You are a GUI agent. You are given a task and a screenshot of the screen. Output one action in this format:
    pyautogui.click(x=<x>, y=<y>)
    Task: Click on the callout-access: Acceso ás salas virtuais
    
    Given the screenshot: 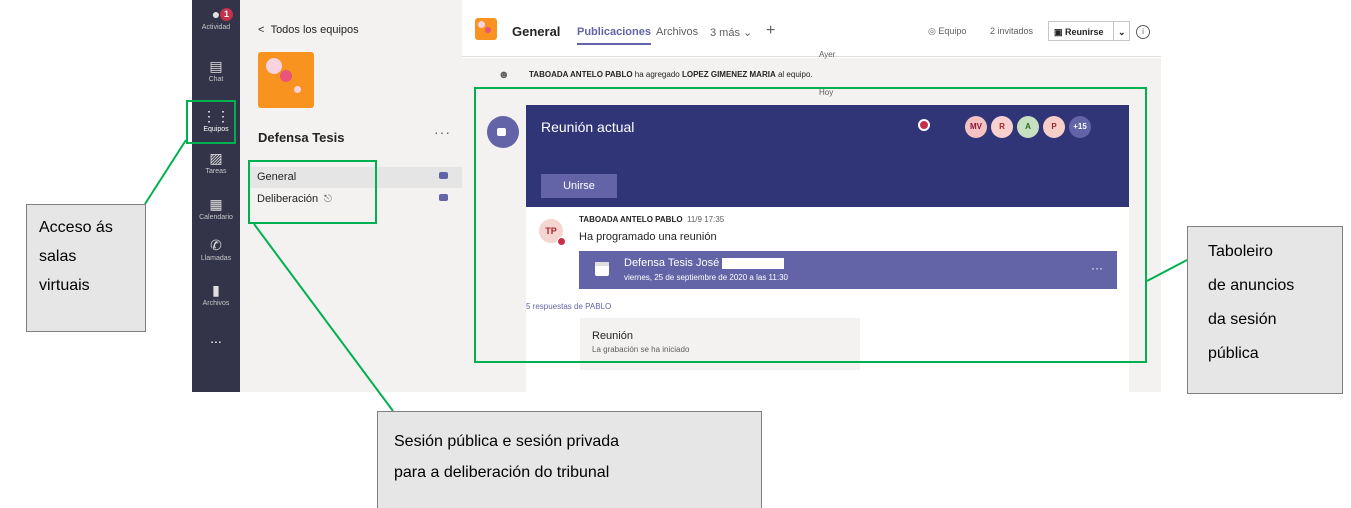 What is the action you would take?
    pyautogui.click(x=86, y=268)
    